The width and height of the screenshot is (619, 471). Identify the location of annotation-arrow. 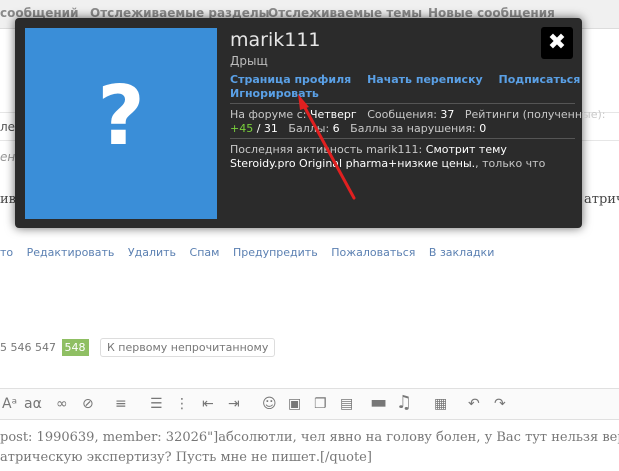
(327, 147).